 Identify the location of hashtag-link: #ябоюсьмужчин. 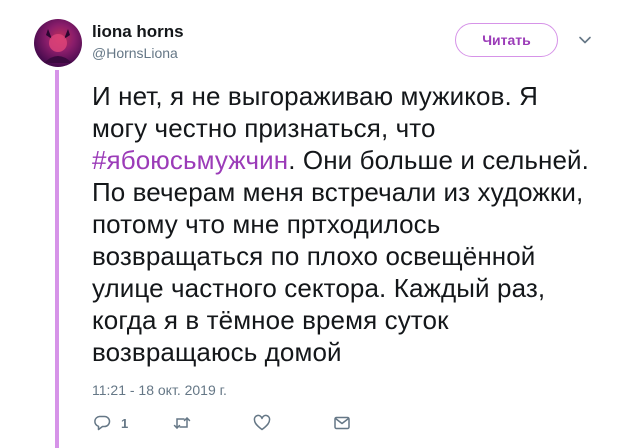
(190, 160).